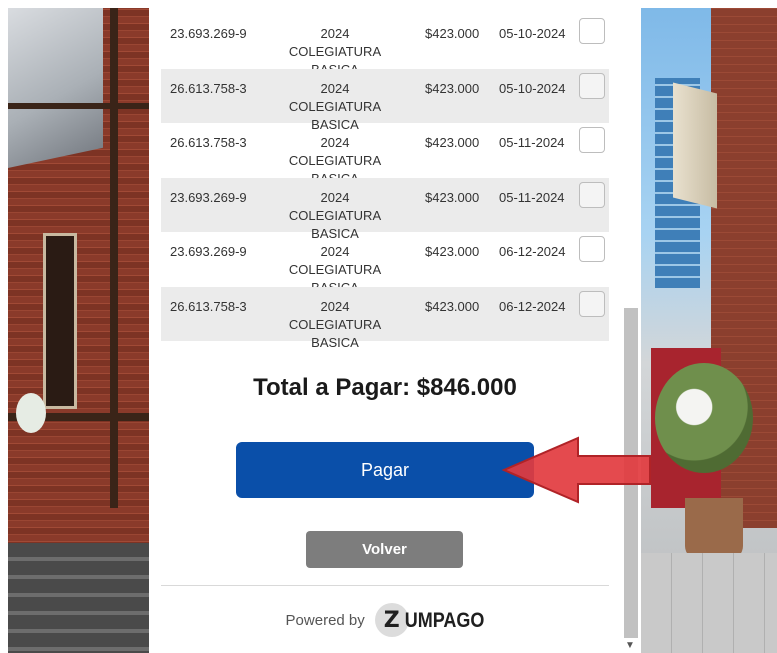 The image size is (777, 653). I want to click on plant, so click(31, 413).